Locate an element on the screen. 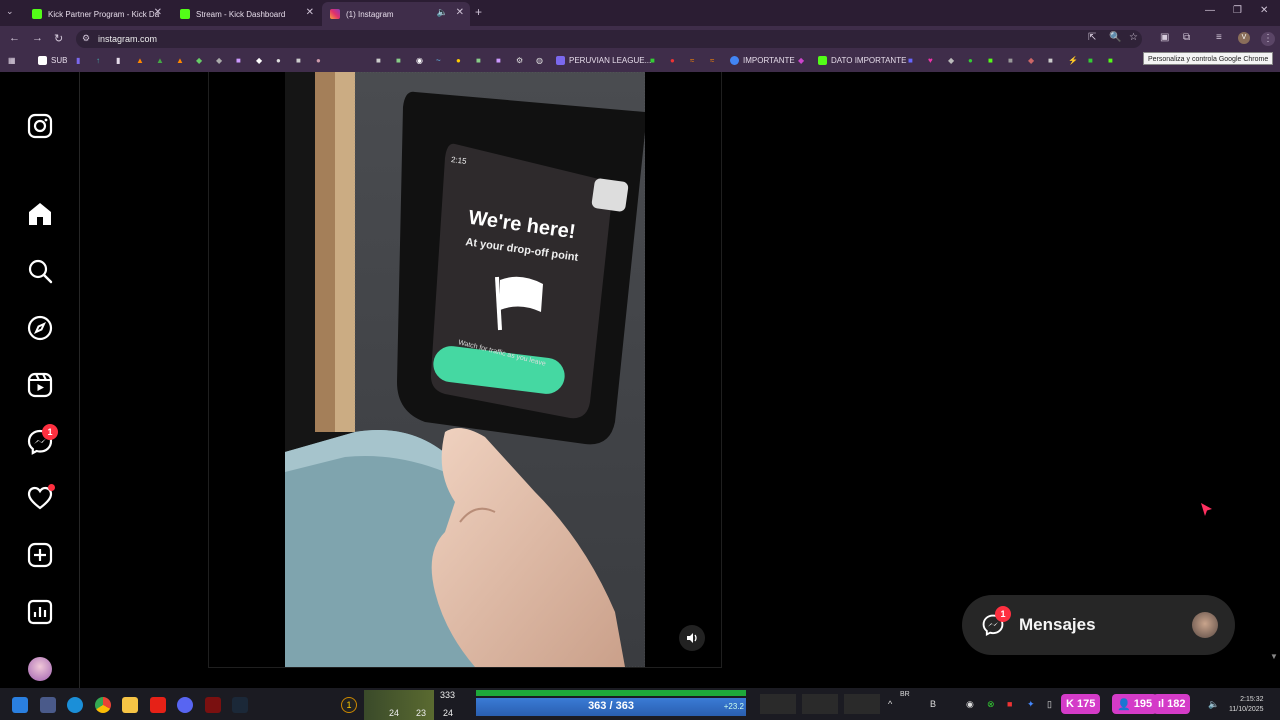 Image resolution: width=1280 pixels, height=720 pixels. dashboard-chart-icon is located at coordinates (40, 612).